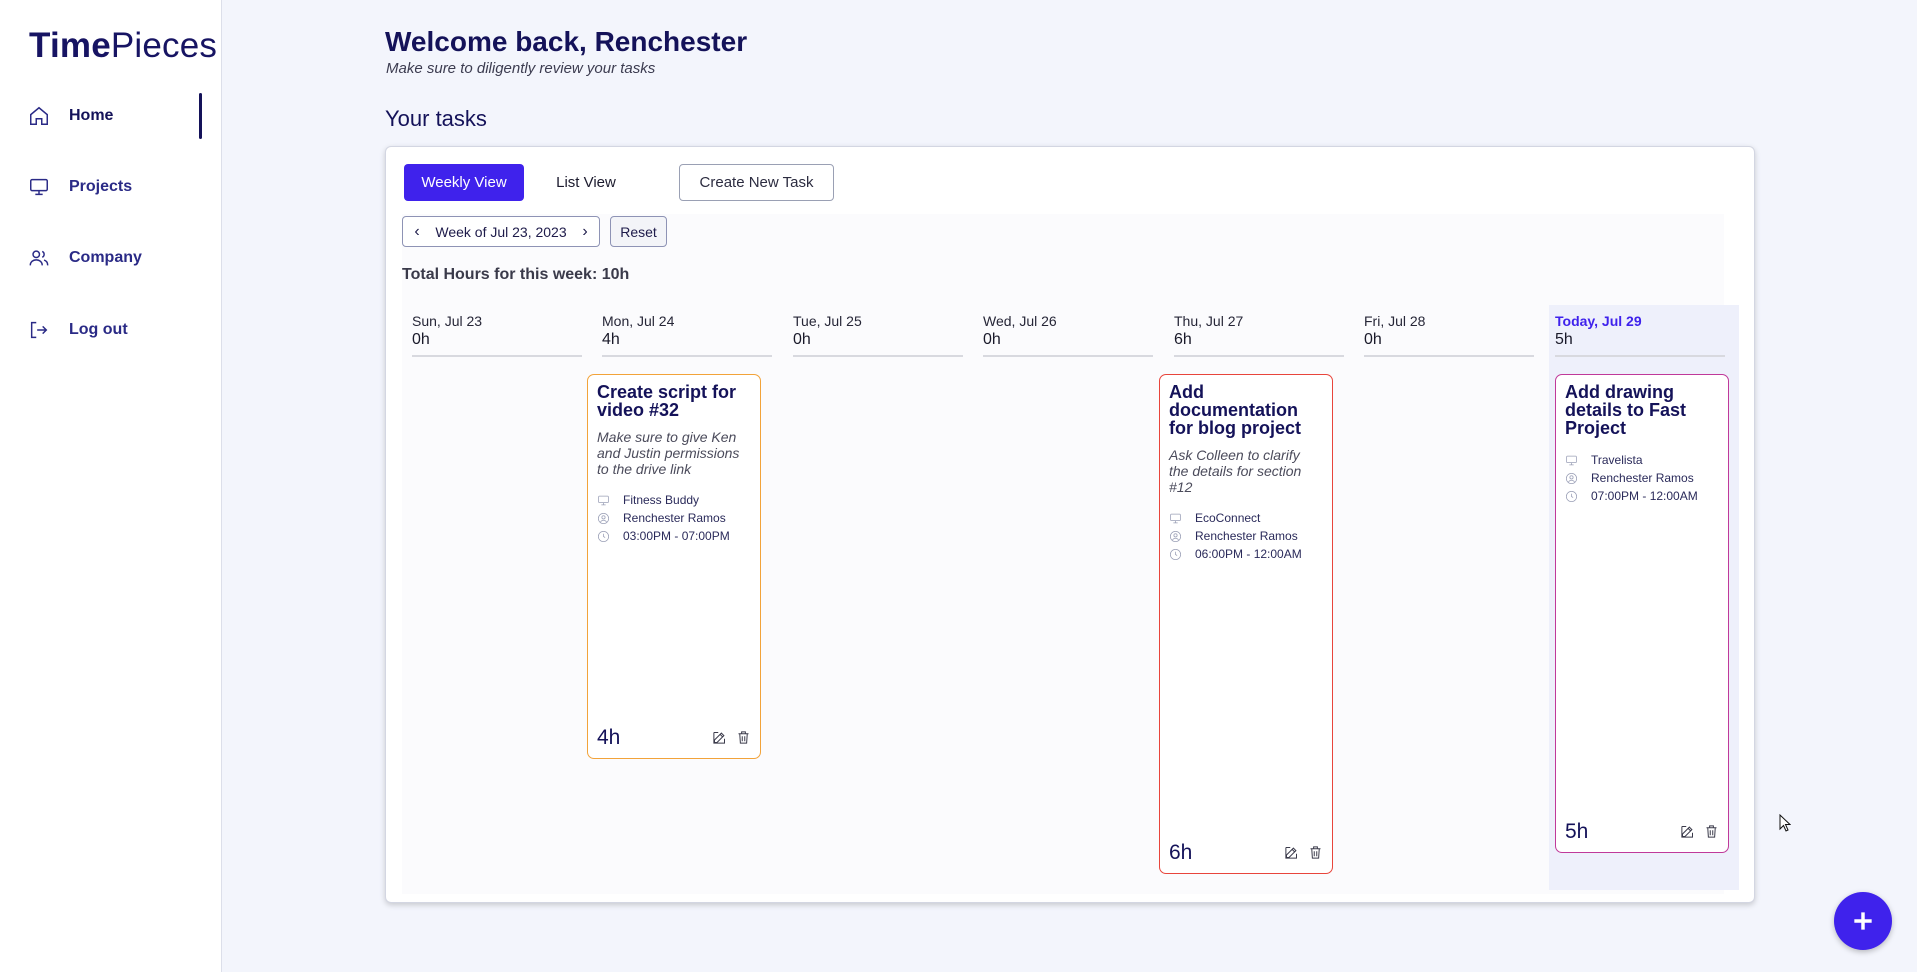  Describe the element at coordinates (638, 321) in the screenshot. I see `day-name: Mon, Jul 24` at that location.